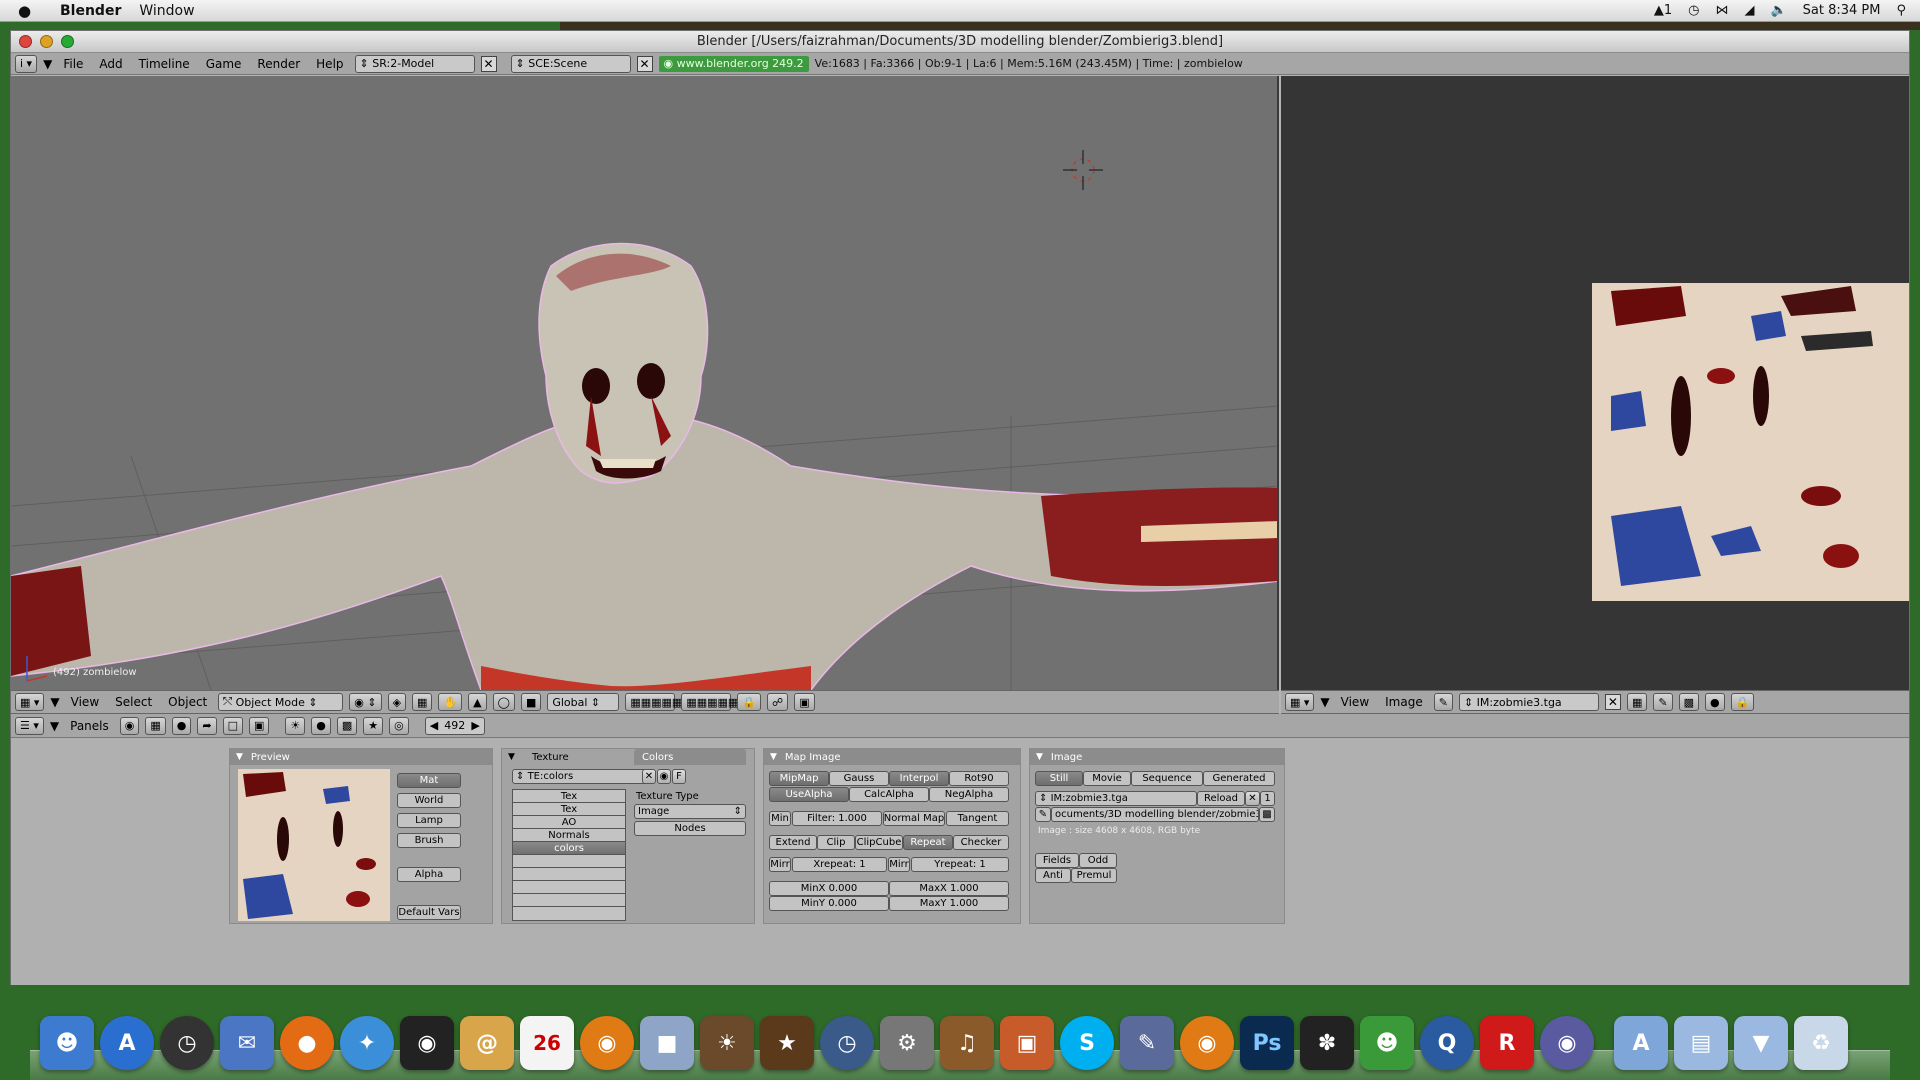  What do you see at coordinates (1637, 702) in the screenshot?
I see `pack-icon: ▦` at bounding box center [1637, 702].